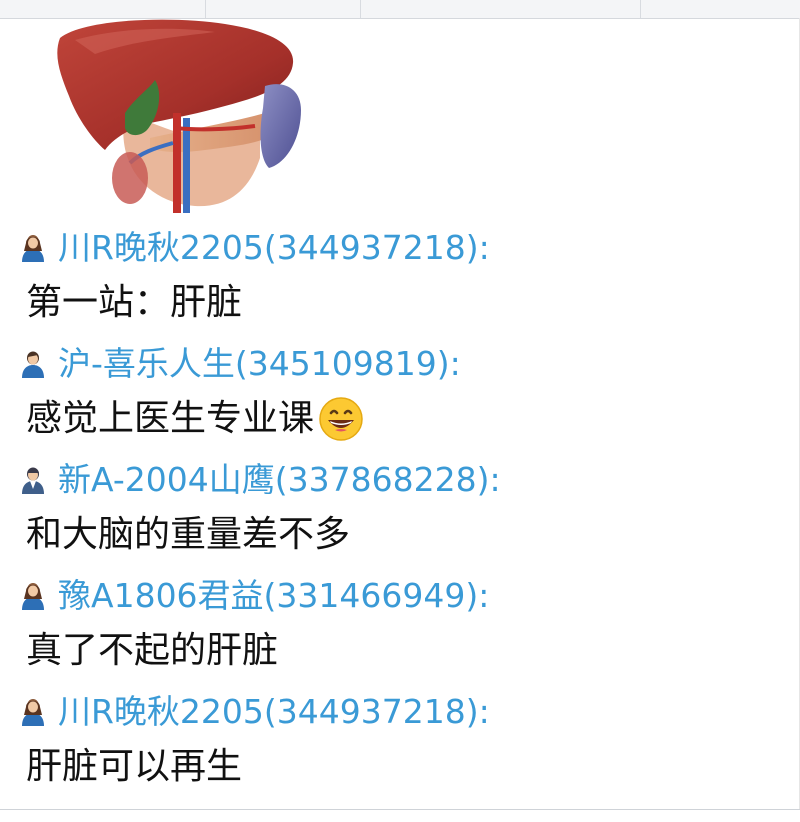 This screenshot has width=800, height=822. What do you see at coordinates (400, 276) in the screenshot?
I see `chat-message: 川R晚秋2205(344937218): 第一站：肝脏` at bounding box center [400, 276].